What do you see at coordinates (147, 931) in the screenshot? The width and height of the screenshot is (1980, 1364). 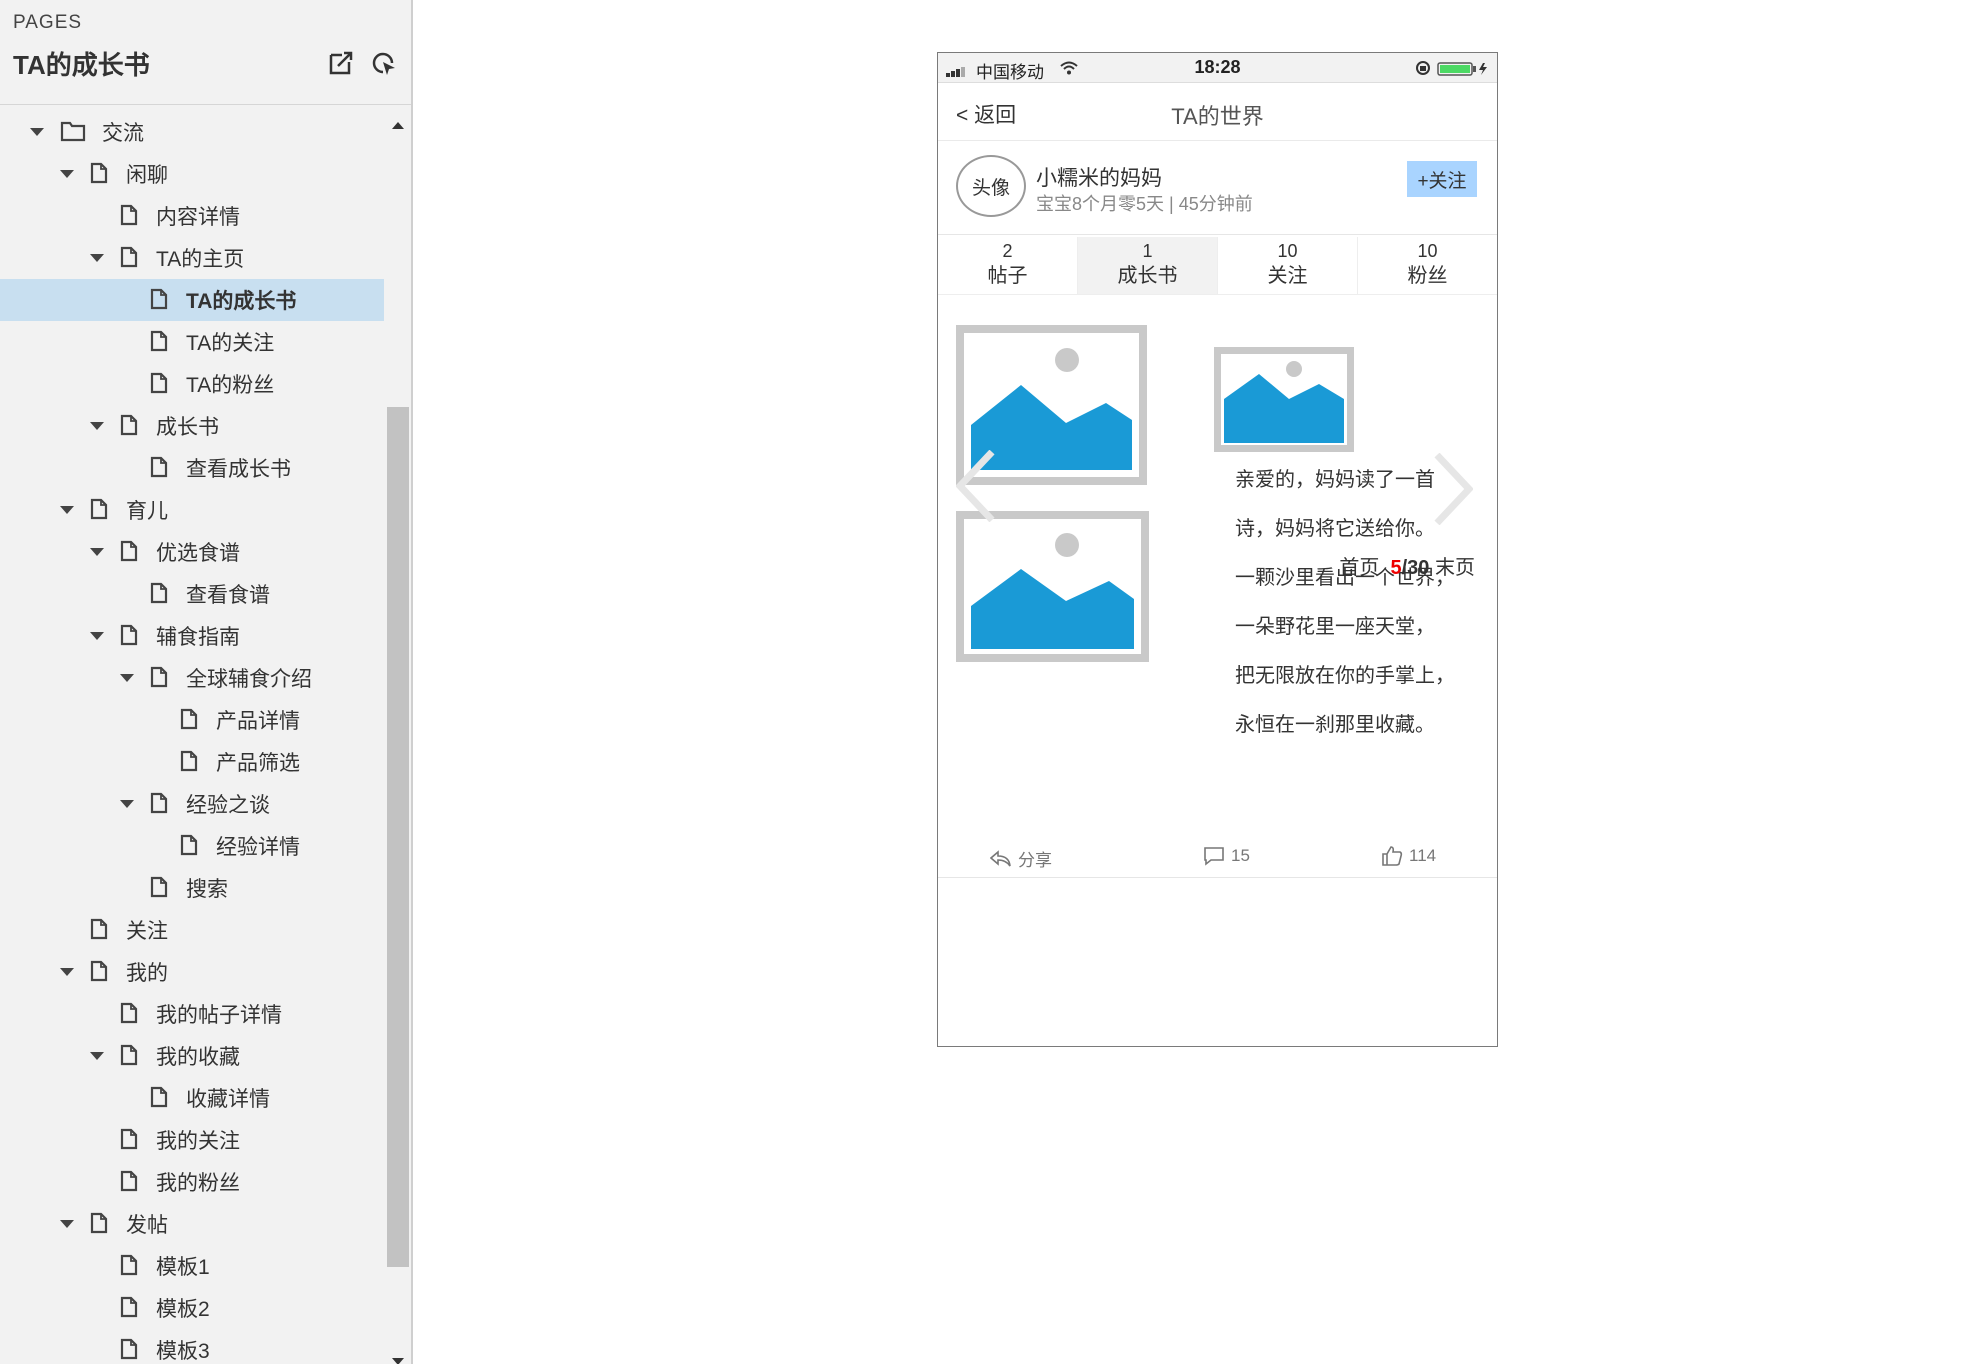 I see `tree-item-label: 关注` at bounding box center [147, 931].